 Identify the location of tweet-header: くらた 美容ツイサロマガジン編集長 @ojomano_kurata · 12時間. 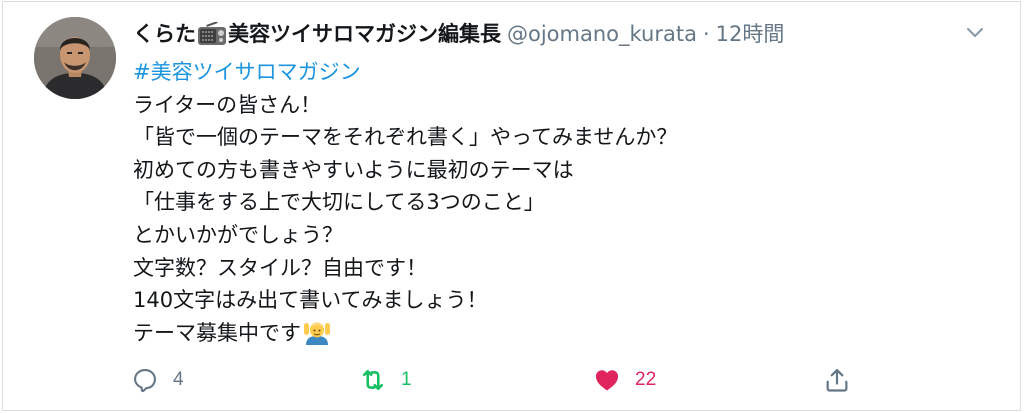
(458, 34).